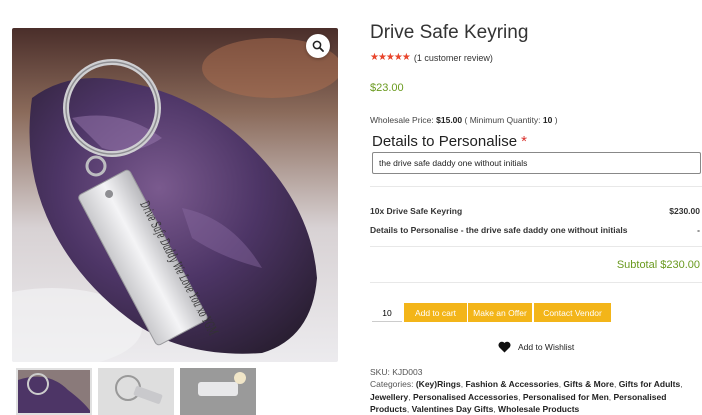 The image size is (702, 415). What do you see at coordinates (449, 141) in the screenshot?
I see `personalise-label: Details to Personalise *` at bounding box center [449, 141].